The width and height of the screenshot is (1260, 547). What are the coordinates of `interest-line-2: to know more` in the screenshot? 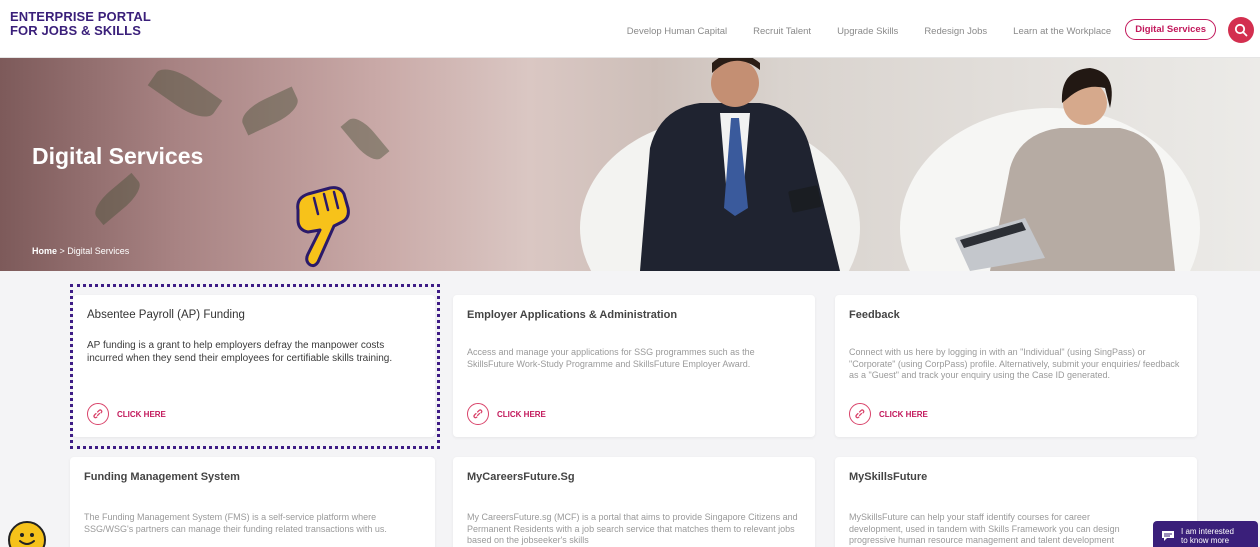 It's located at (1205, 540).